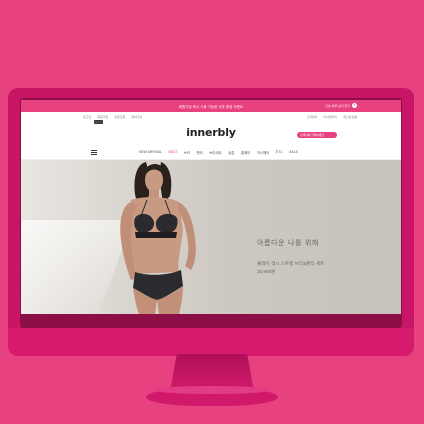 The height and width of the screenshot is (424, 424). Describe the element at coordinates (317, 135) in the screenshot. I see `search-input: 검색어를 입력하세요` at that location.